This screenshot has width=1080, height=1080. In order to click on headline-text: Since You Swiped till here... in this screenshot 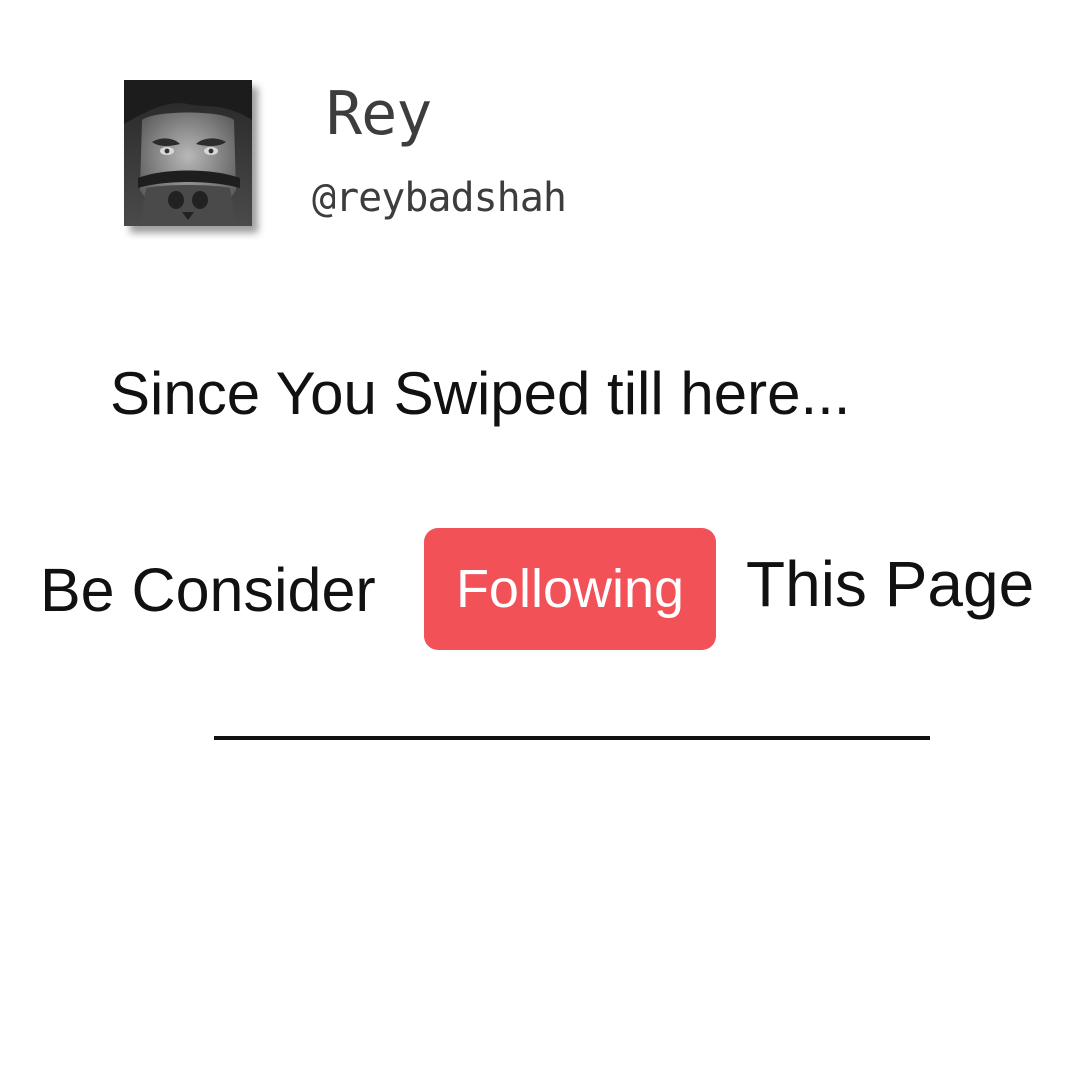, I will do `click(480, 393)`.